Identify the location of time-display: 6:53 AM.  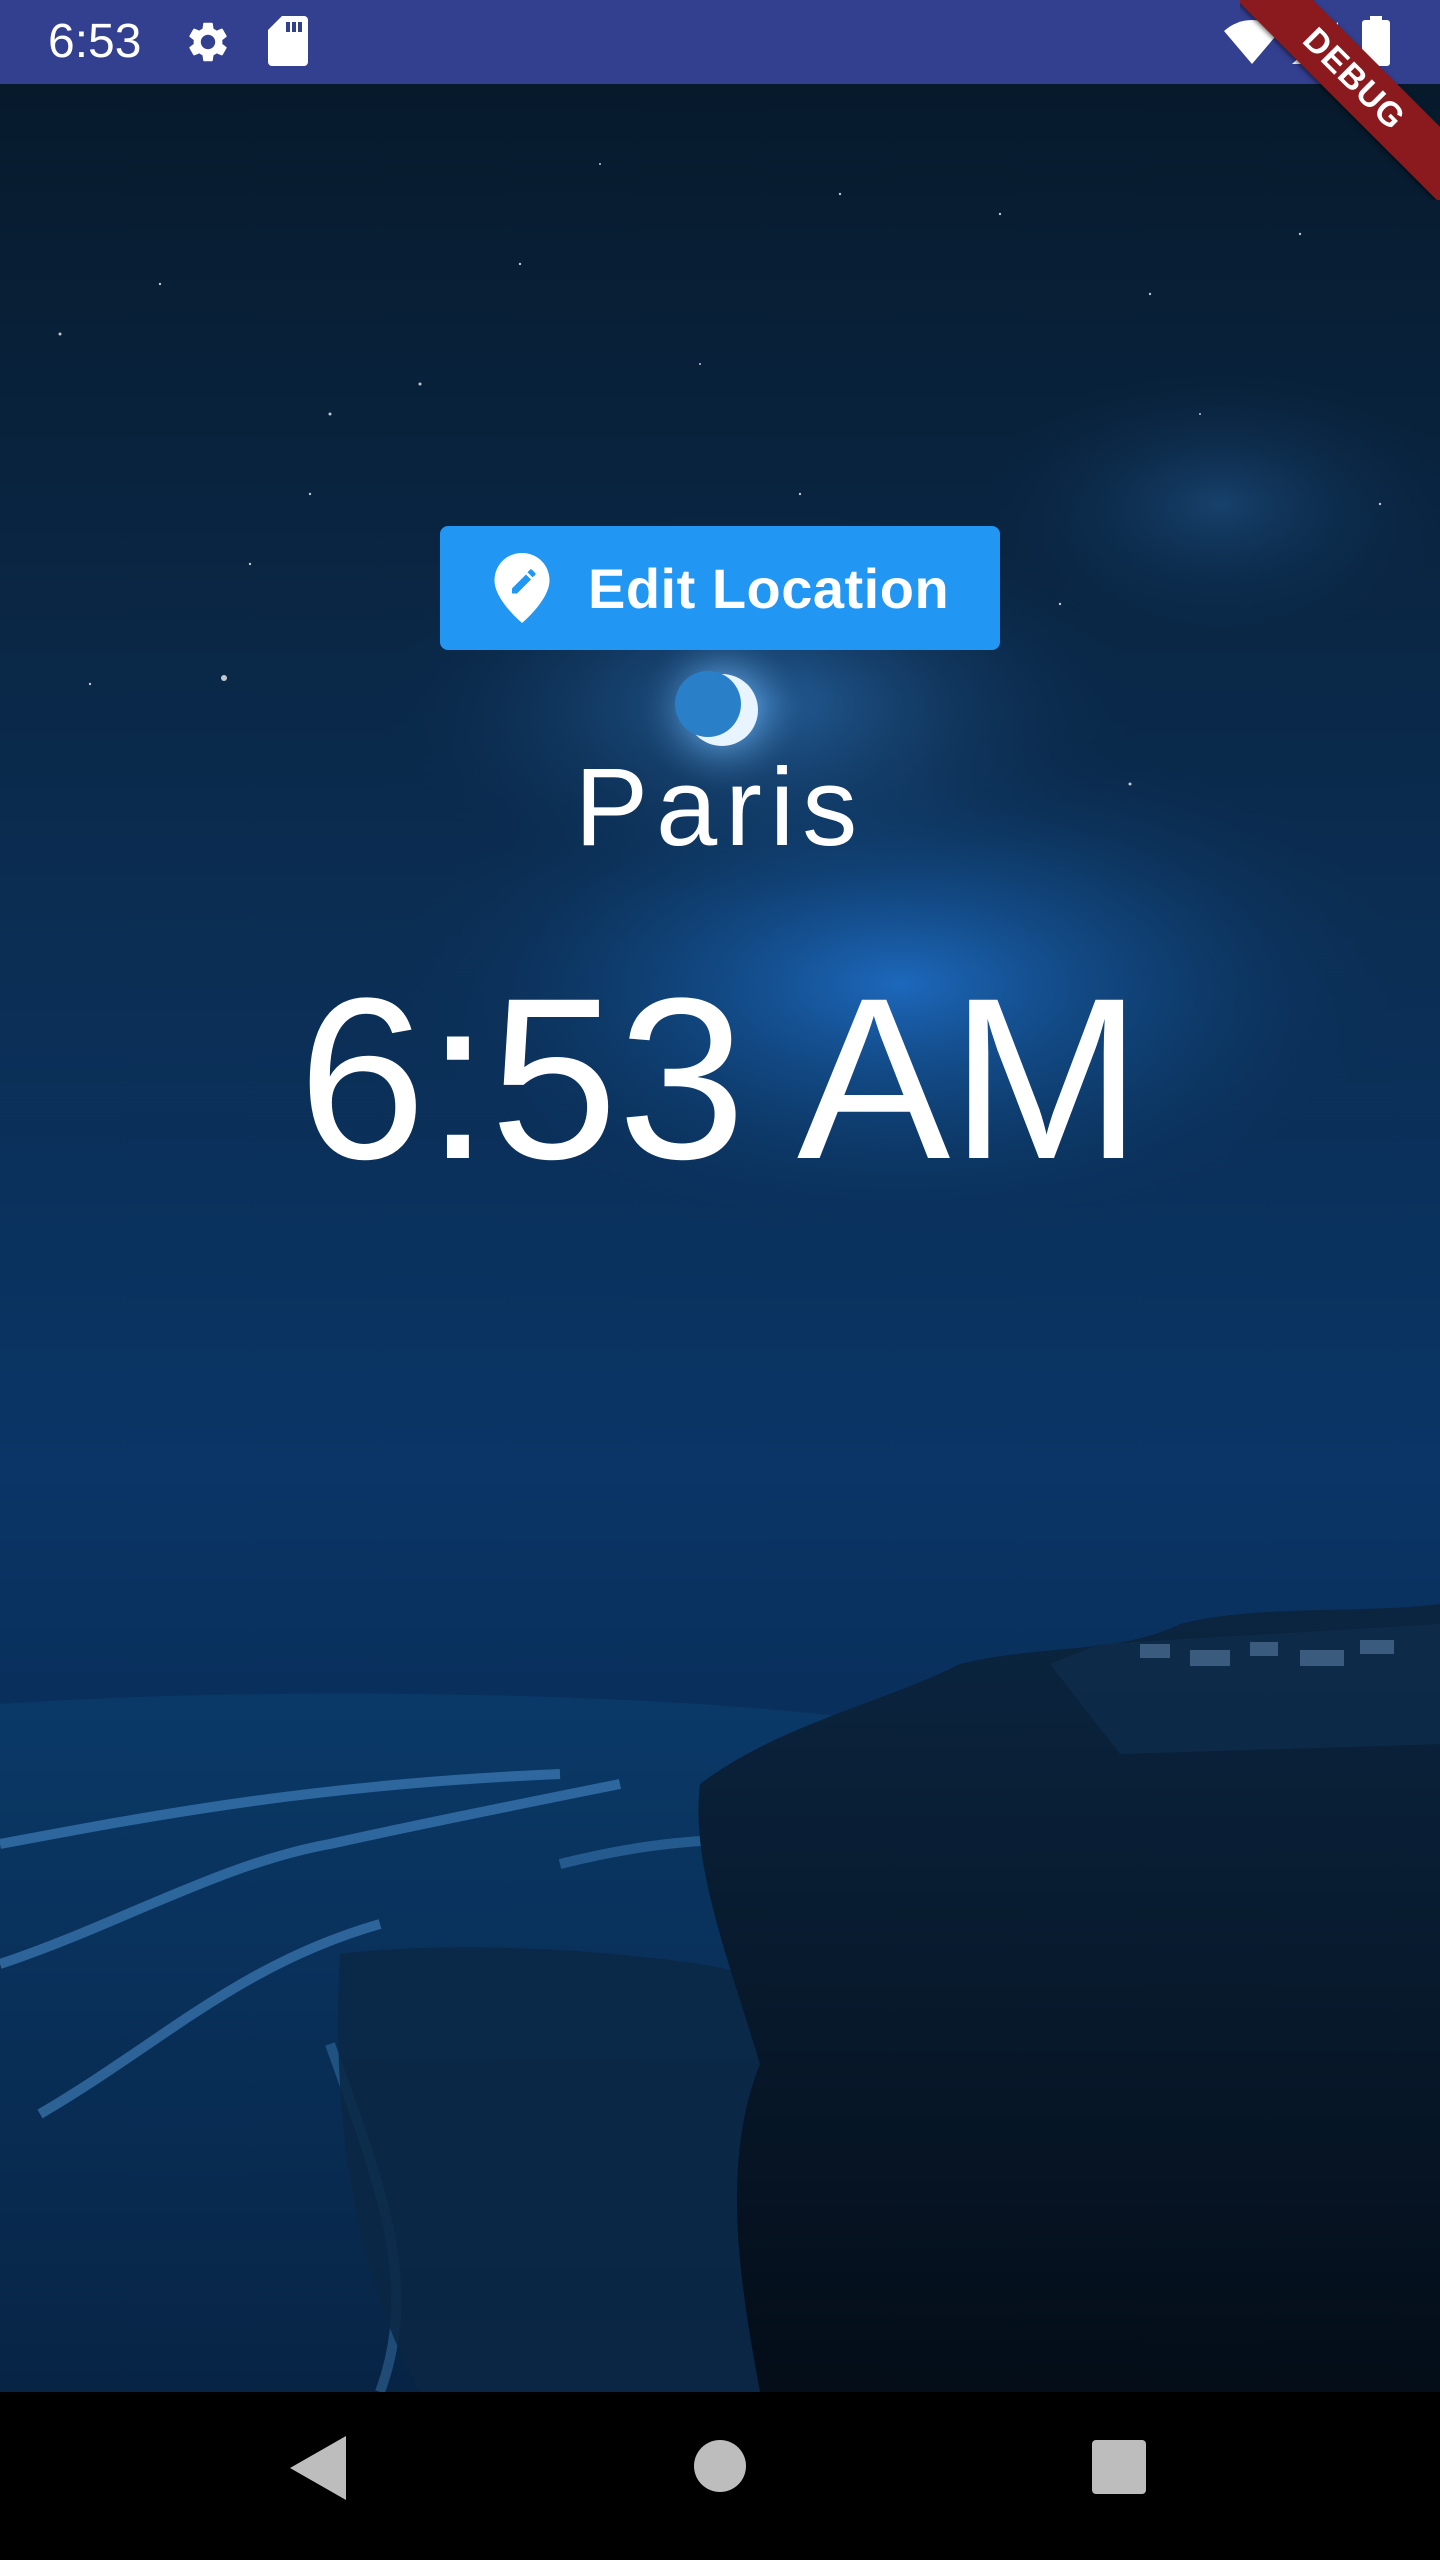
(720, 1078).